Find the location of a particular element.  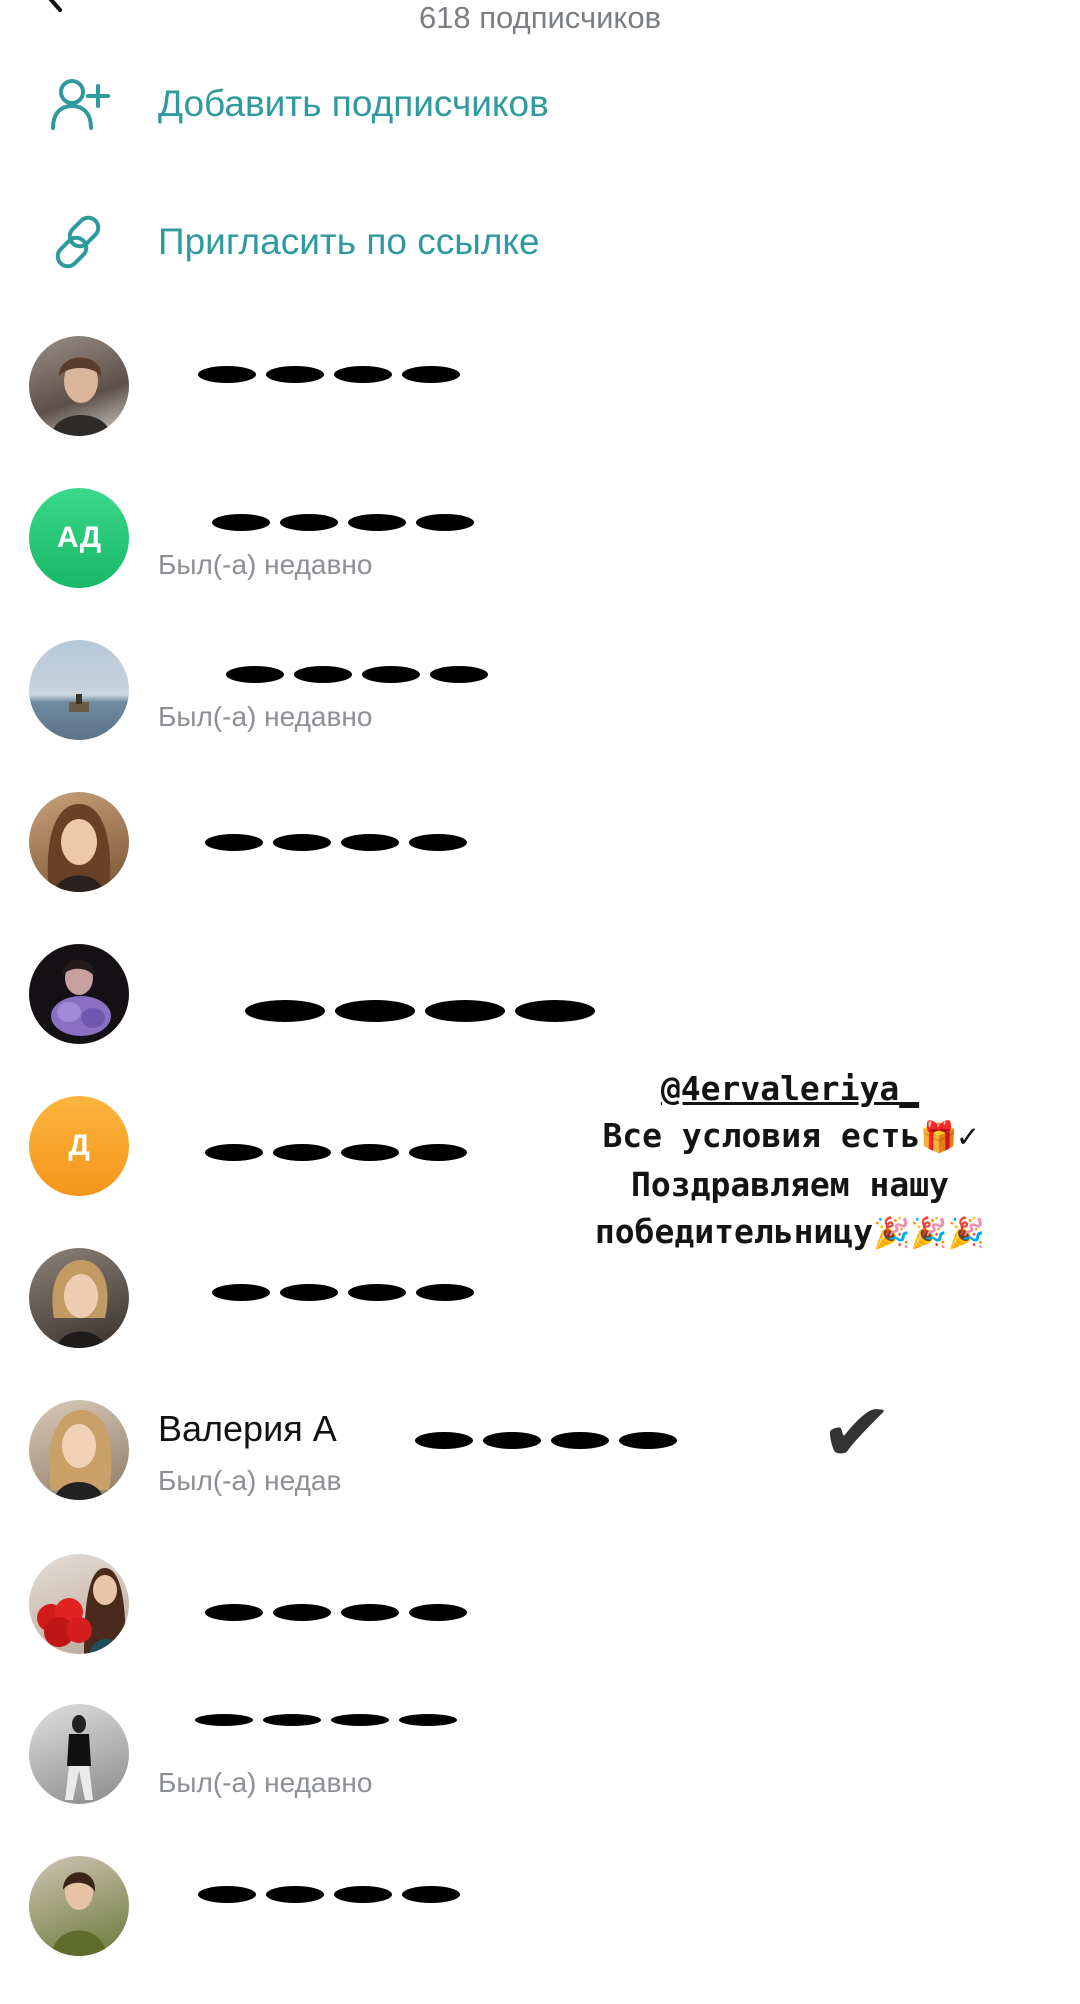

caption-line-congrats: Поздравляем нашу is located at coordinates (790, 1184).